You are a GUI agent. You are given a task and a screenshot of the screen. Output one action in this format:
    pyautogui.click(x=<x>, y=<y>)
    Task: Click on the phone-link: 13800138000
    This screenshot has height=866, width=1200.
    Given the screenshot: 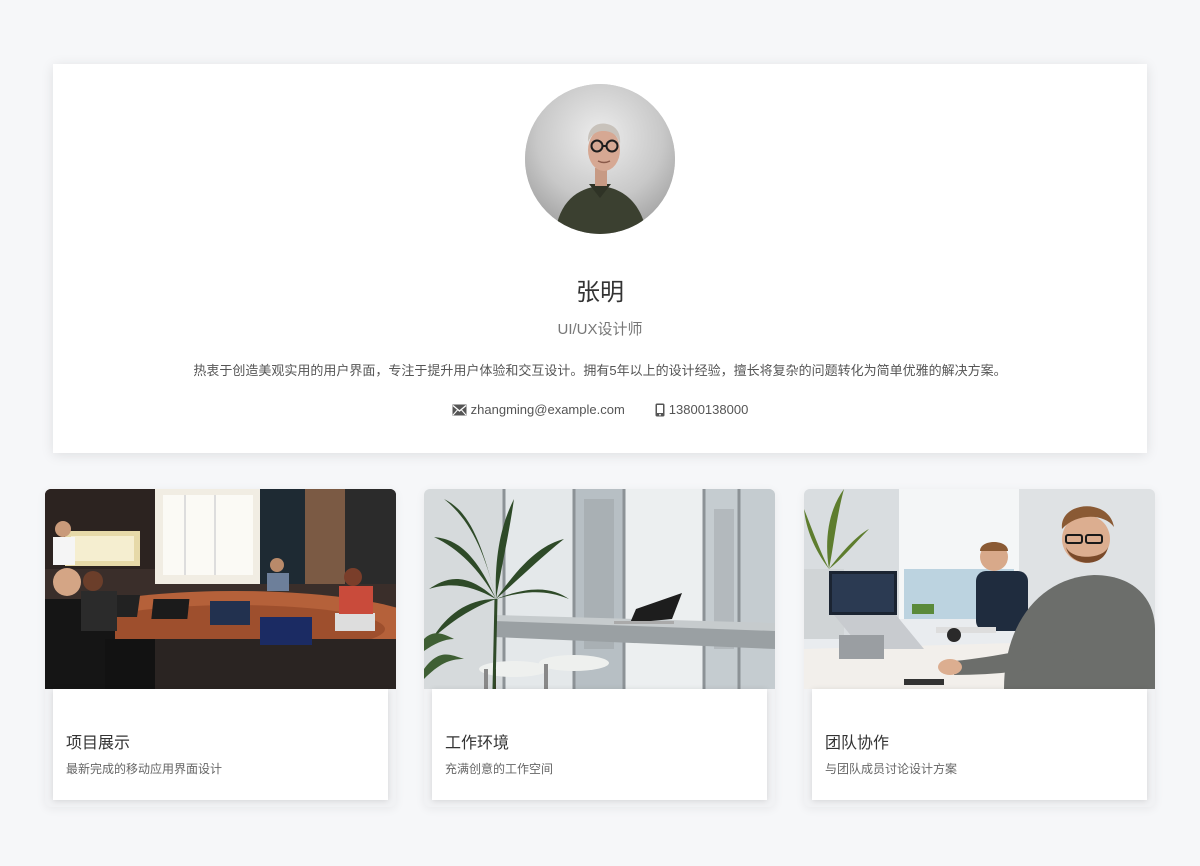 What is the action you would take?
    pyautogui.click(x=702, y=409)
    